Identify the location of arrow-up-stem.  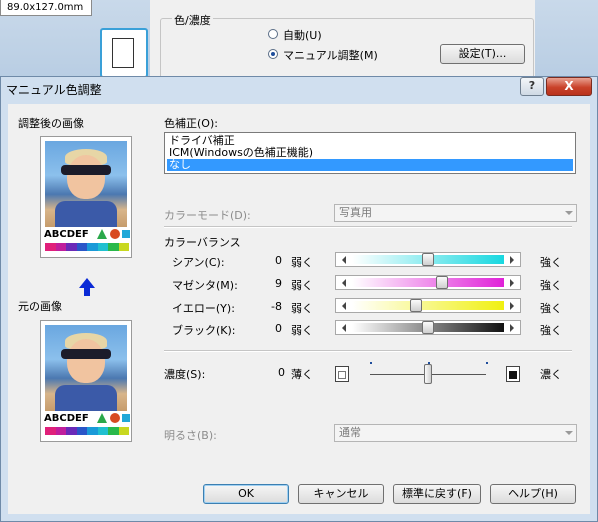
(87, 292).